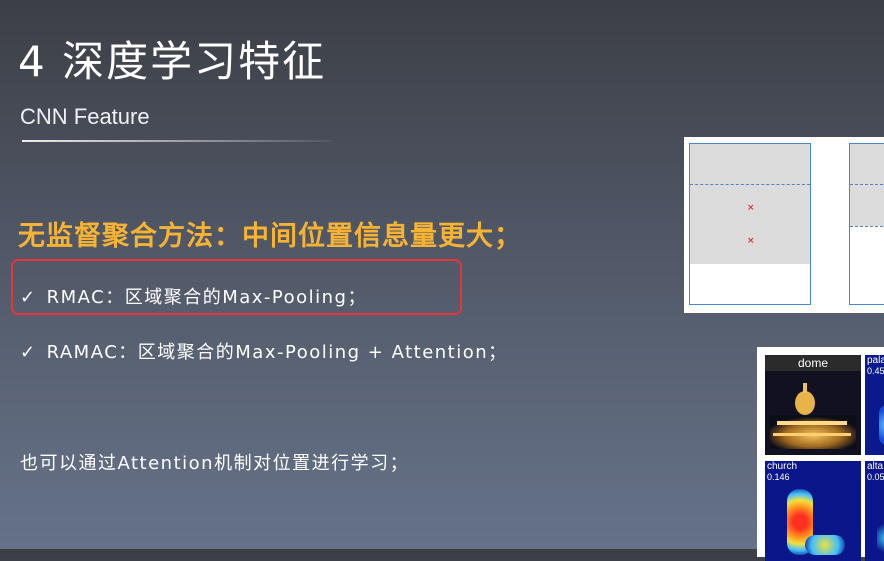 The width and height of the screenshot is (884, 561). Describe the element at coordinates (875, 371) in the screenshot. I see `heatmap-score: 0.45` at that location.